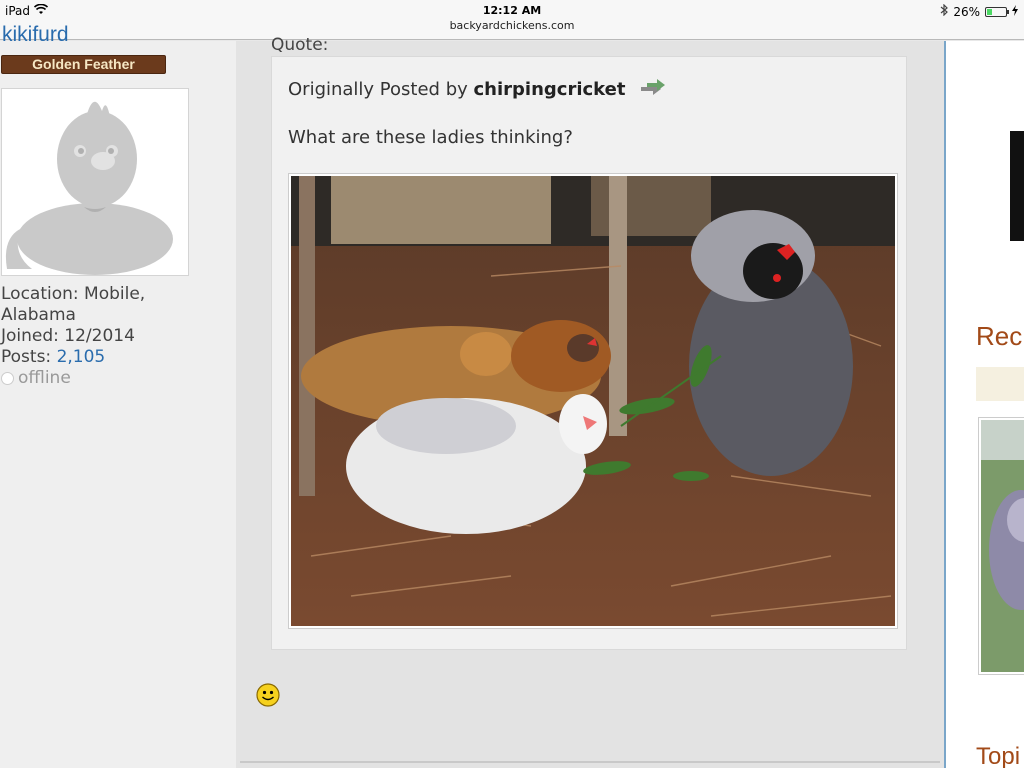 The image size is (1024, 768). What do you see at coordinates (966, 11) in the screenshot?
I see `battery-percent: 26%` at bounding box center [966, 11].